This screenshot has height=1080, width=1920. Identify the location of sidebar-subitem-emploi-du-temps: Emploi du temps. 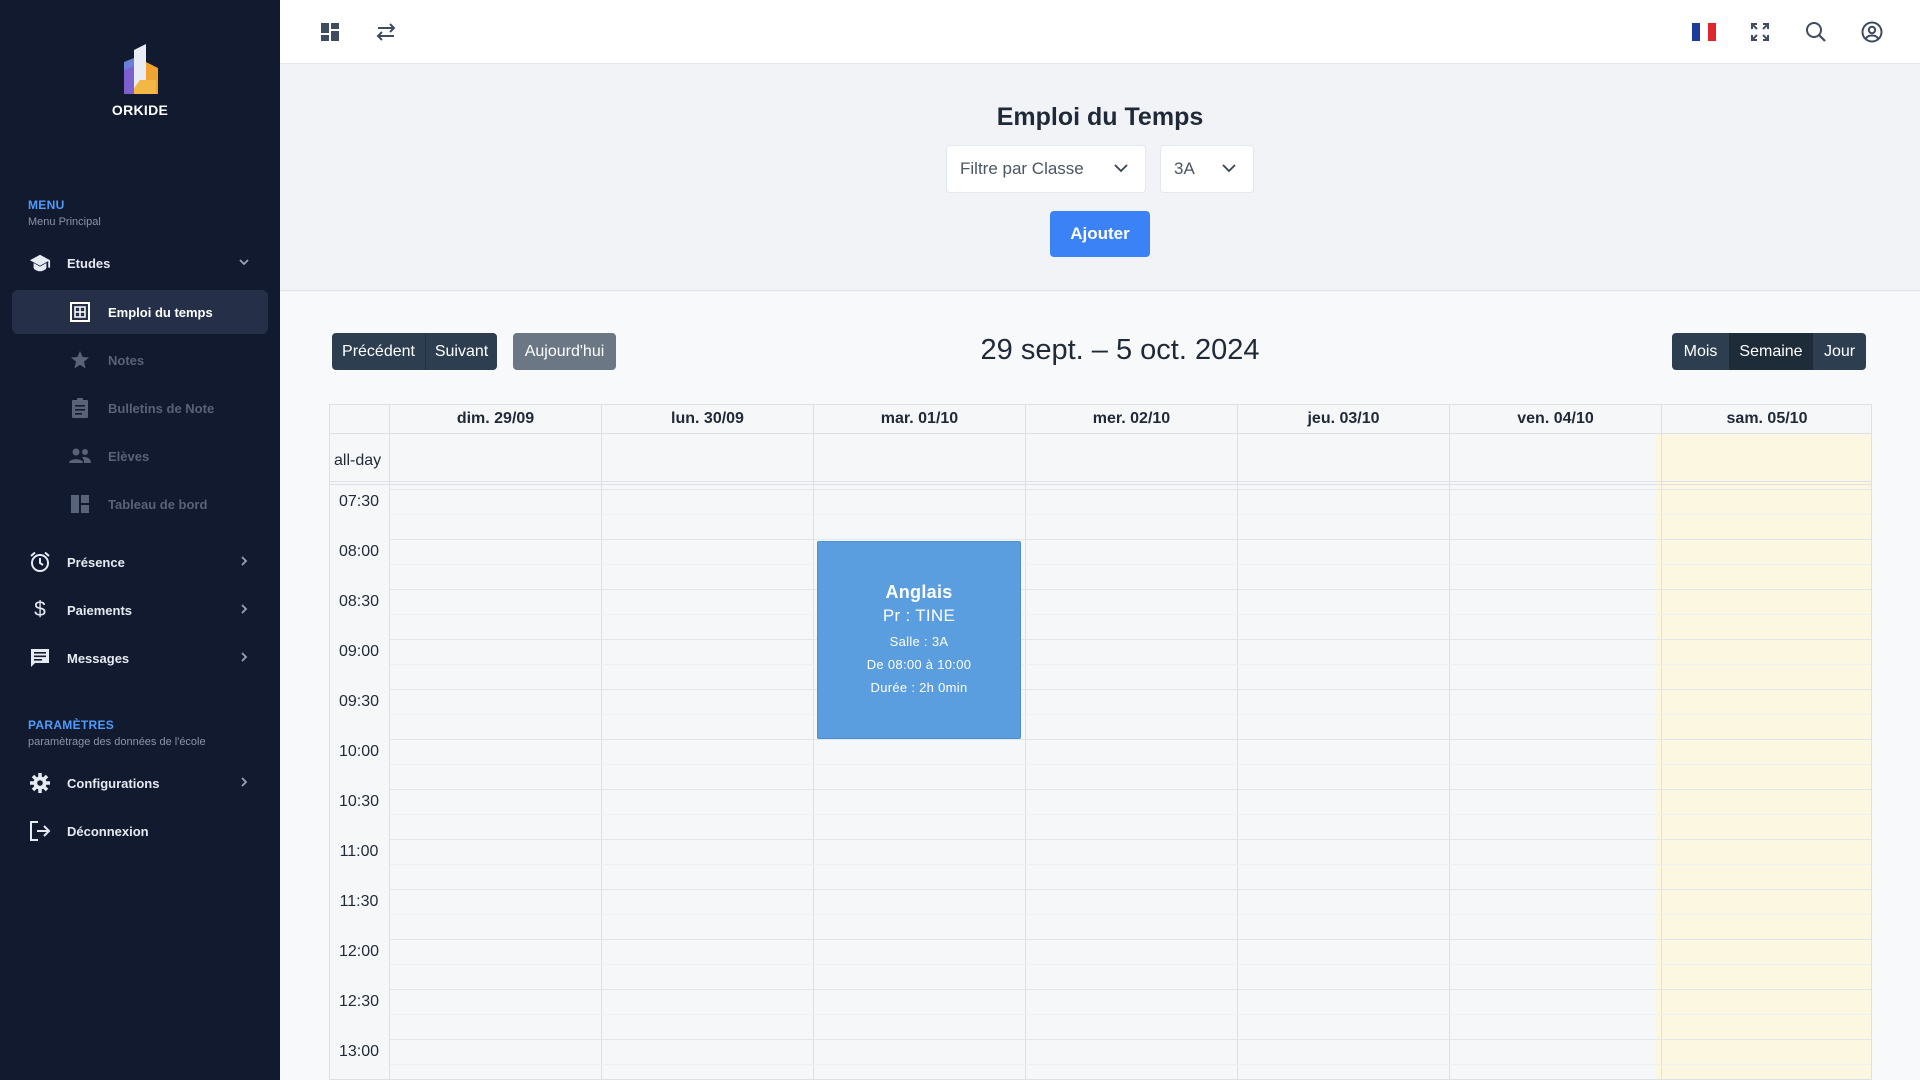
(140, 312).